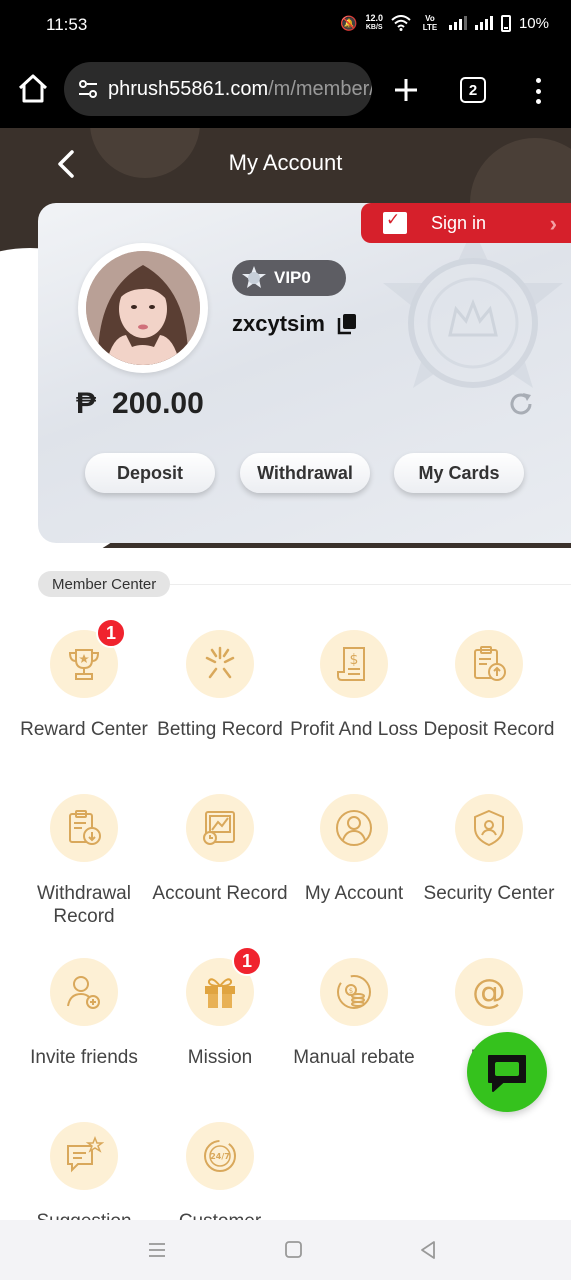 Image resolution: width=571 pixels, height=1280 pixels. I want to click on system-nav-bar, so click(285, 1250).